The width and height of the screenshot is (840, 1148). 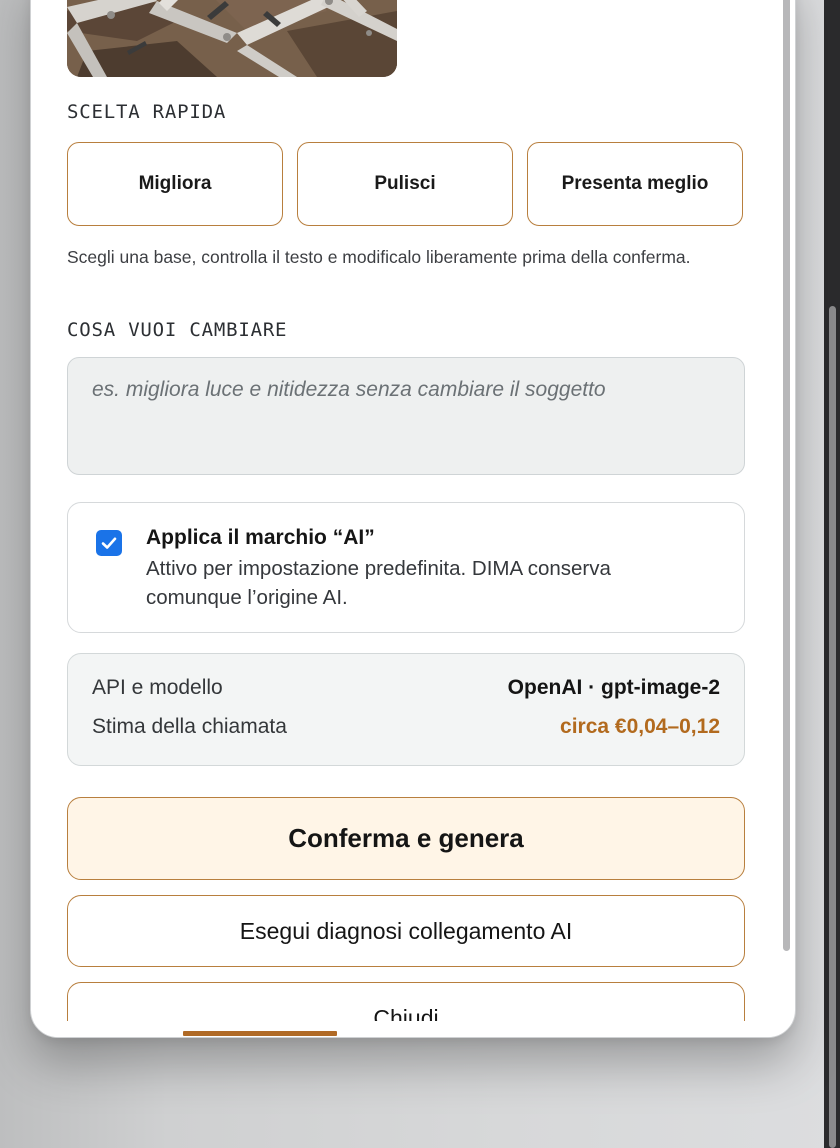 I want to click on call-estimate-label: Stima della chiamata, so click(x=189, y=726).